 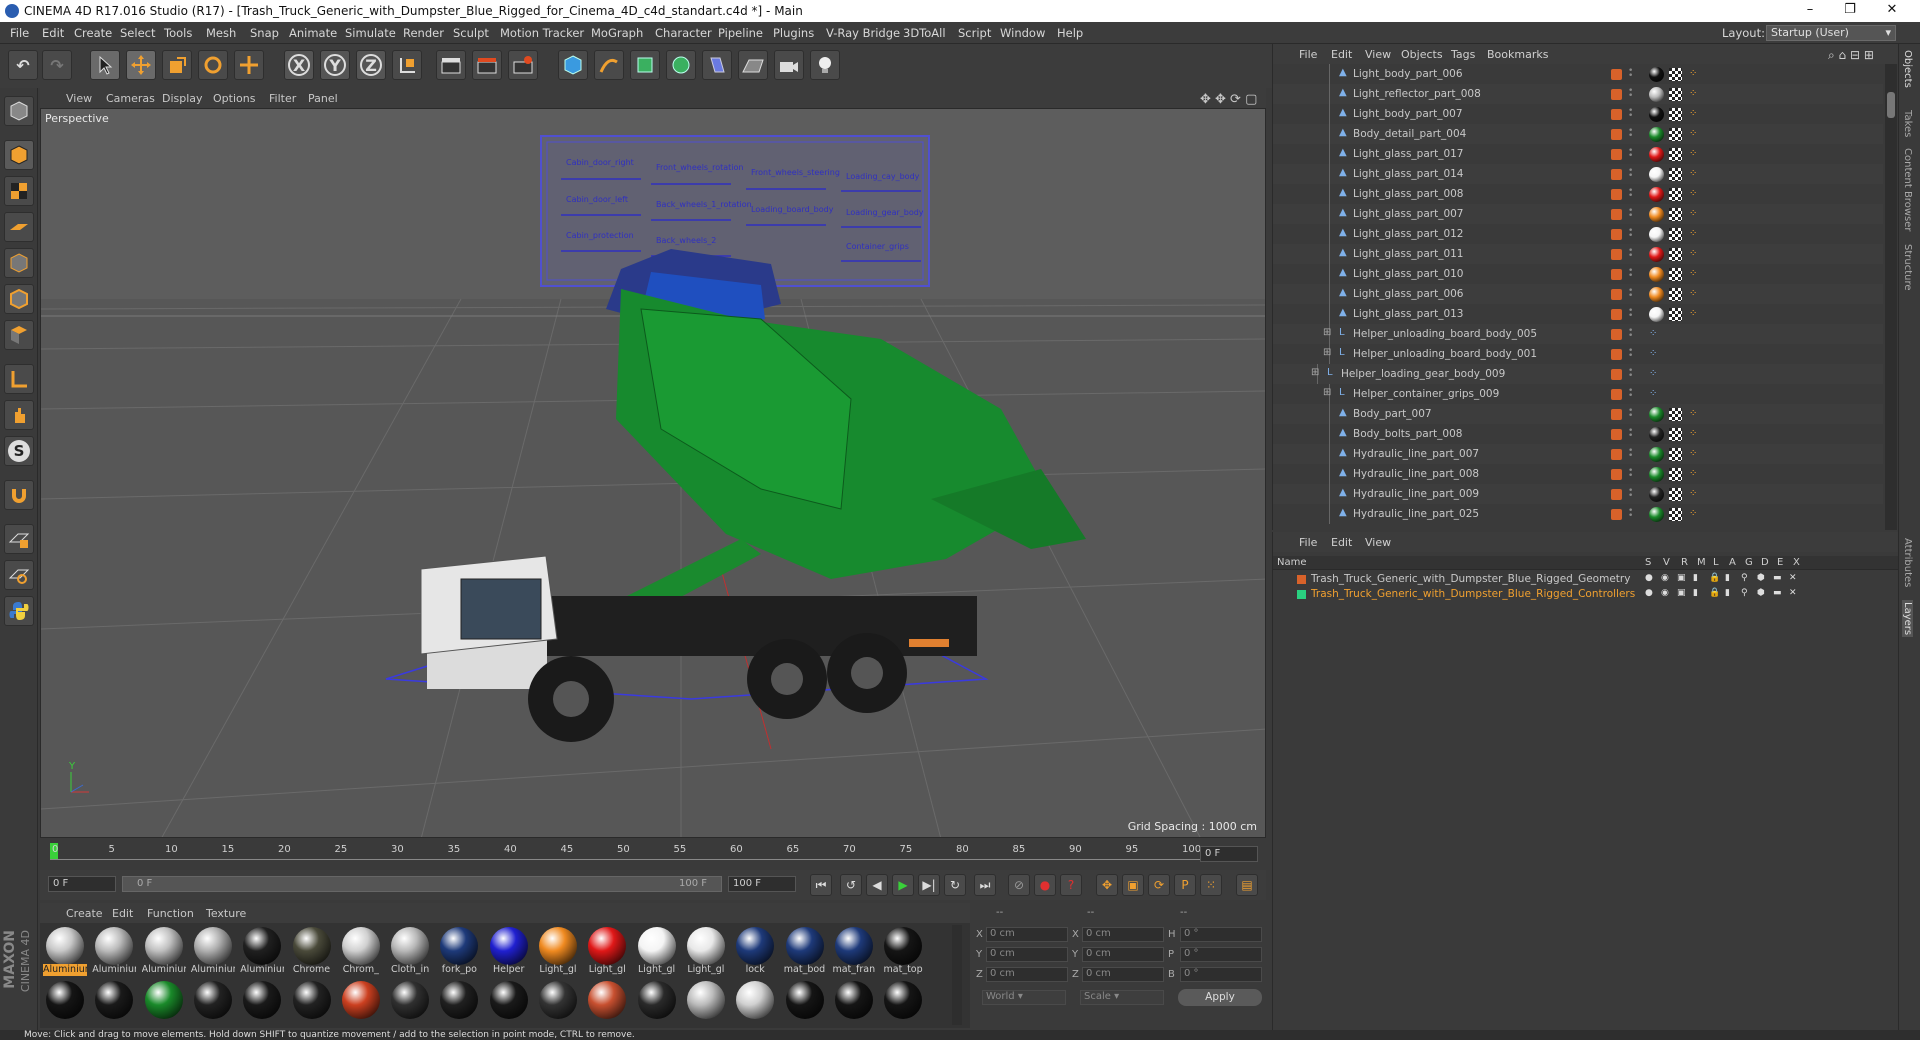 What do you see at coordinates (1378, 542) in the screenshot?
I see `layer-menu-view: View` at bounding box center [1378, 542].